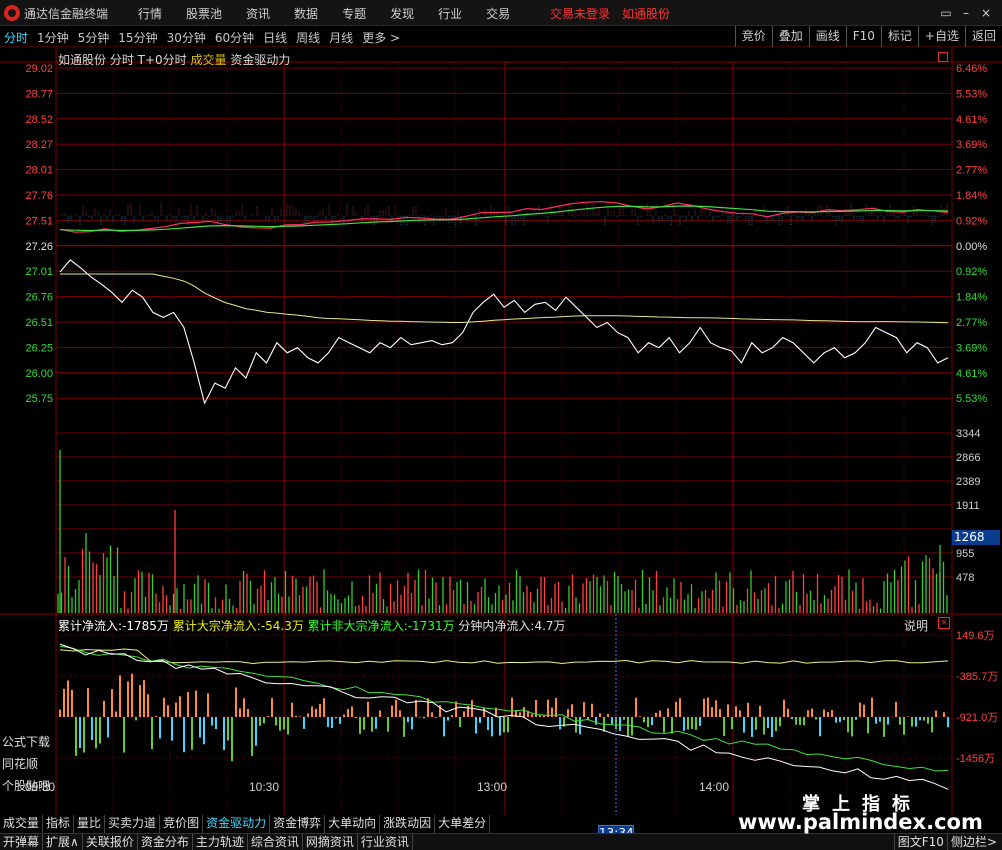 The height and width of the screenshot is (850, 1002). I want to click on auction-button: 竞价, so click(753, 36).